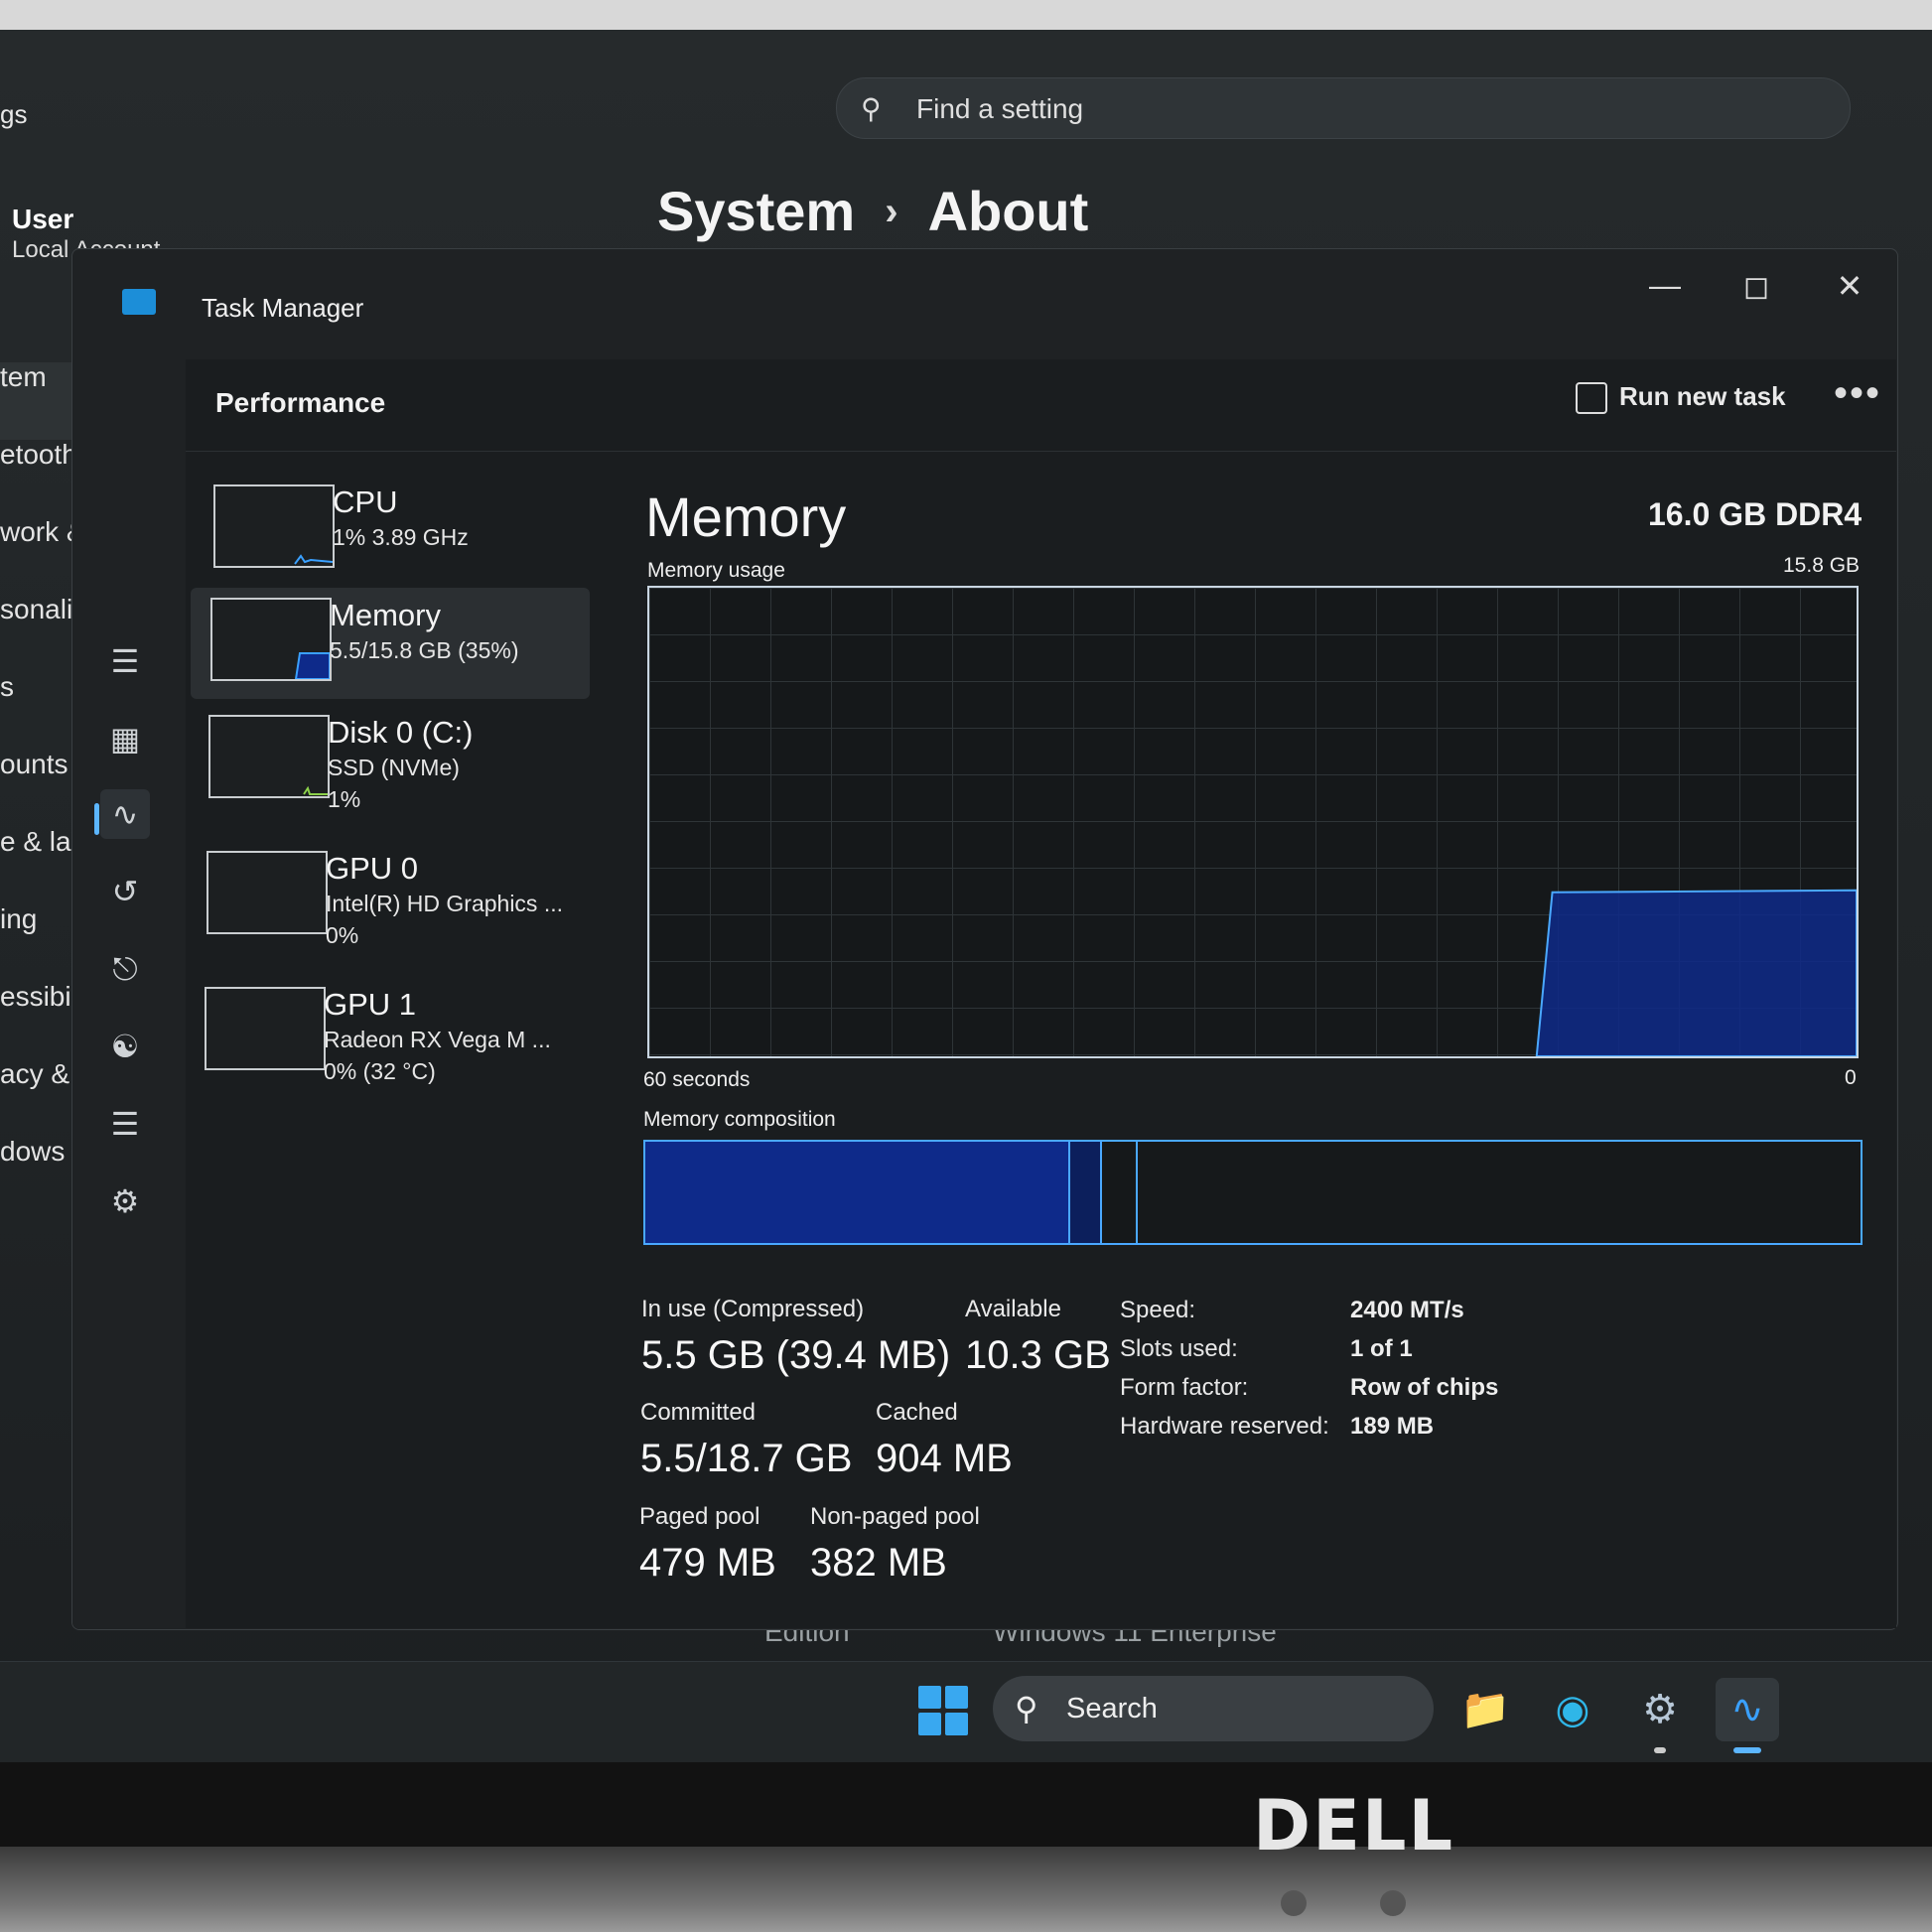 The image size is (1932, 1932). What do you see at coordinates (1343, 108) in the screenshot?
I see `find-setting-search: ⚲ Find a setting` at bounding box center [1343, 108].